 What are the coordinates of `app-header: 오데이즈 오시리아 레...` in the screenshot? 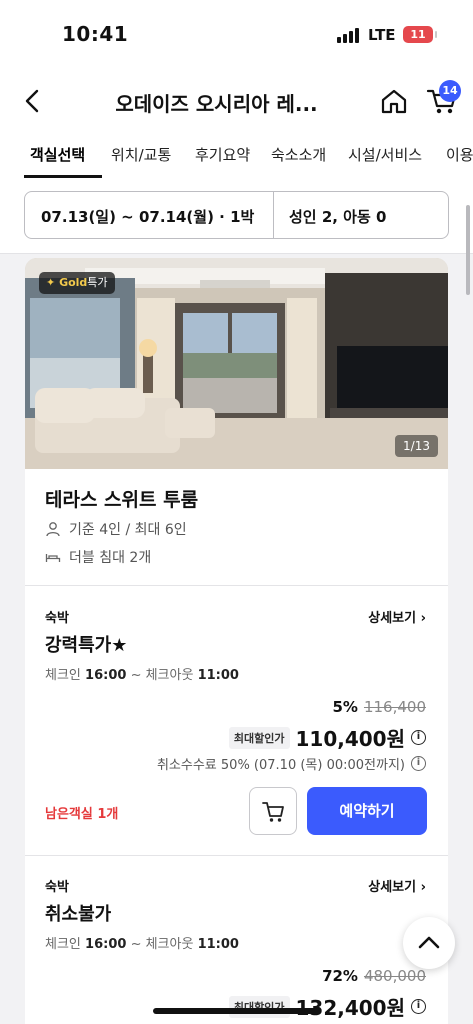 It's located at (236, 101).